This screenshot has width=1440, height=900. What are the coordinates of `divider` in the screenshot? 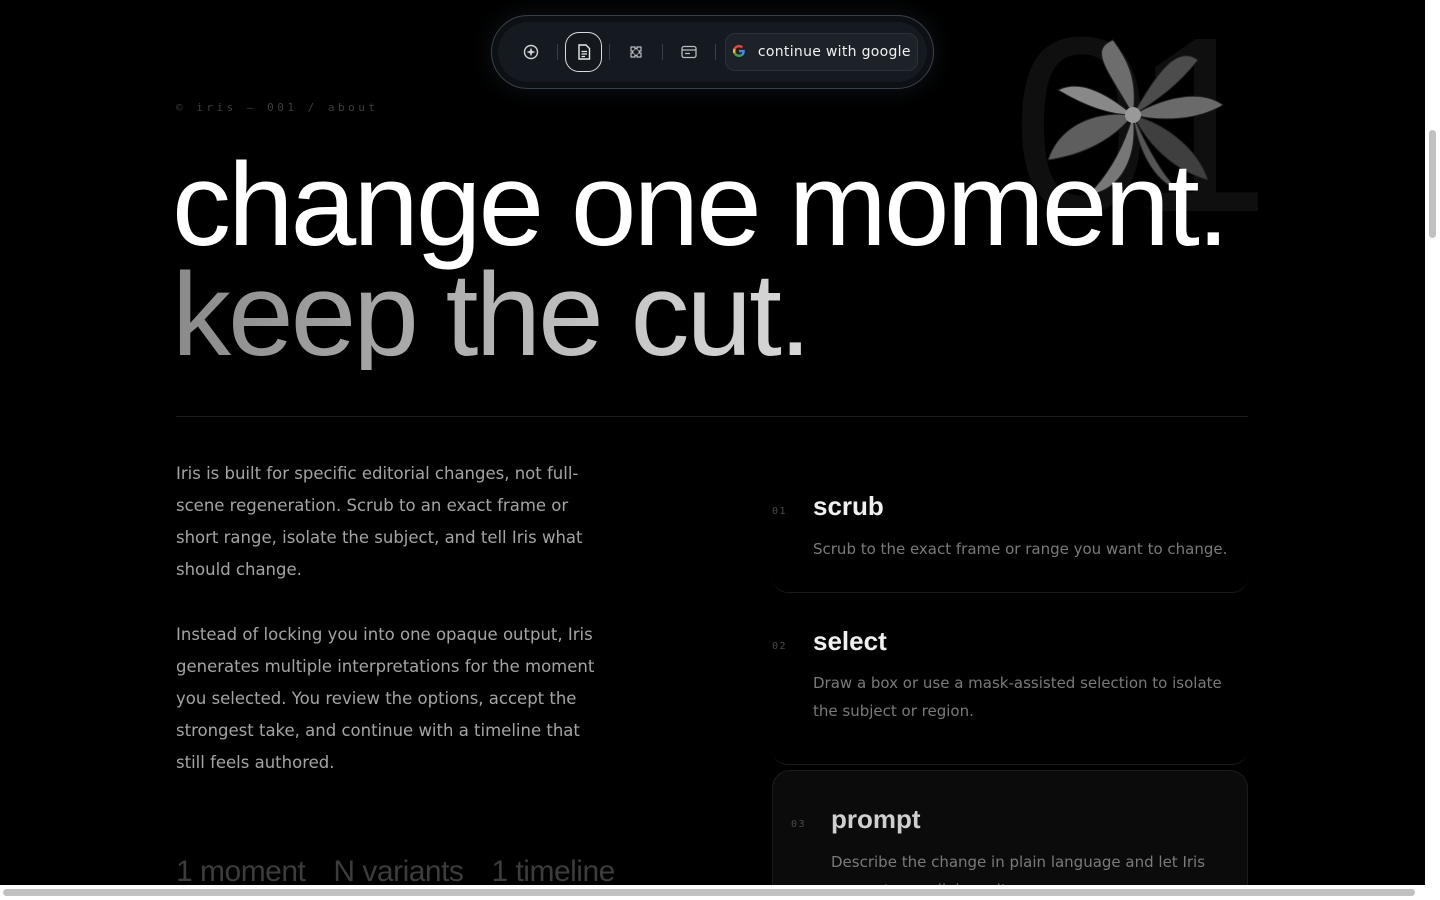 It's located at (712, 416).